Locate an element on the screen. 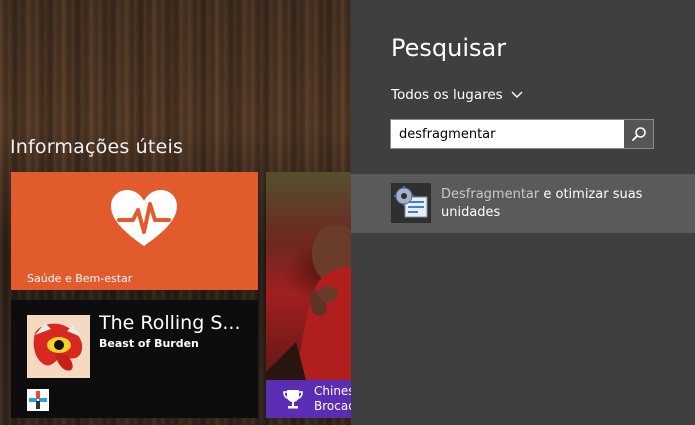 Image resolution: width=695 pixels, height=425 pixels. album-art is located at coordinates (58, 346).